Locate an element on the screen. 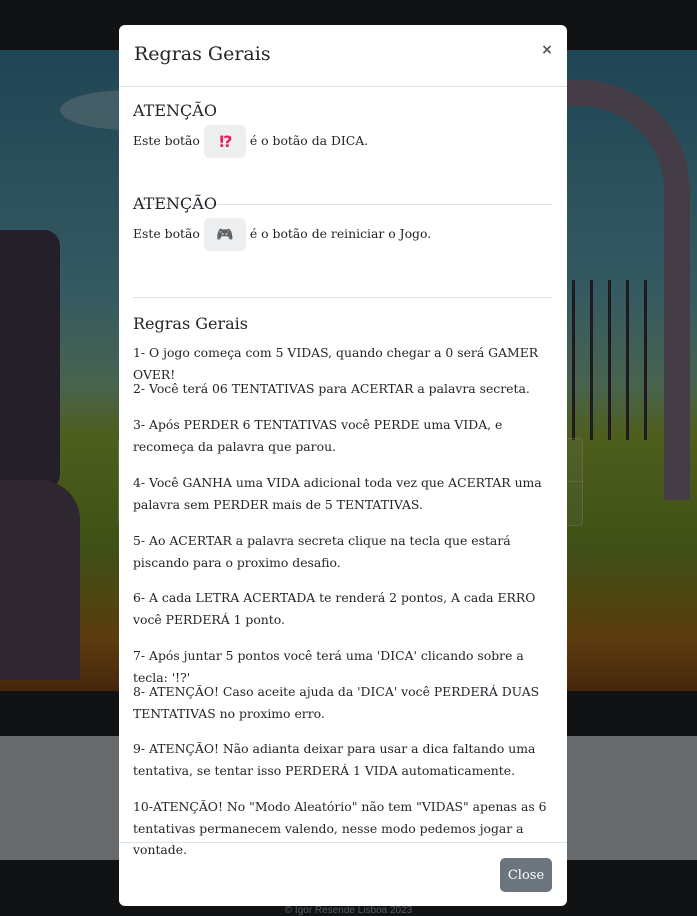 This screenshot has width=697, height=916. hint-icon: ⁉ is located at coordinates (225, 141).